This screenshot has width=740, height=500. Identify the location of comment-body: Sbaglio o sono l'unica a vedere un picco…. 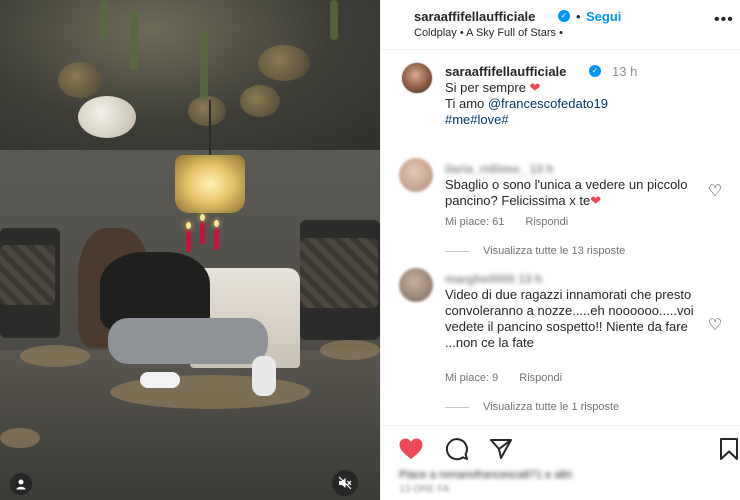
(566, 192).